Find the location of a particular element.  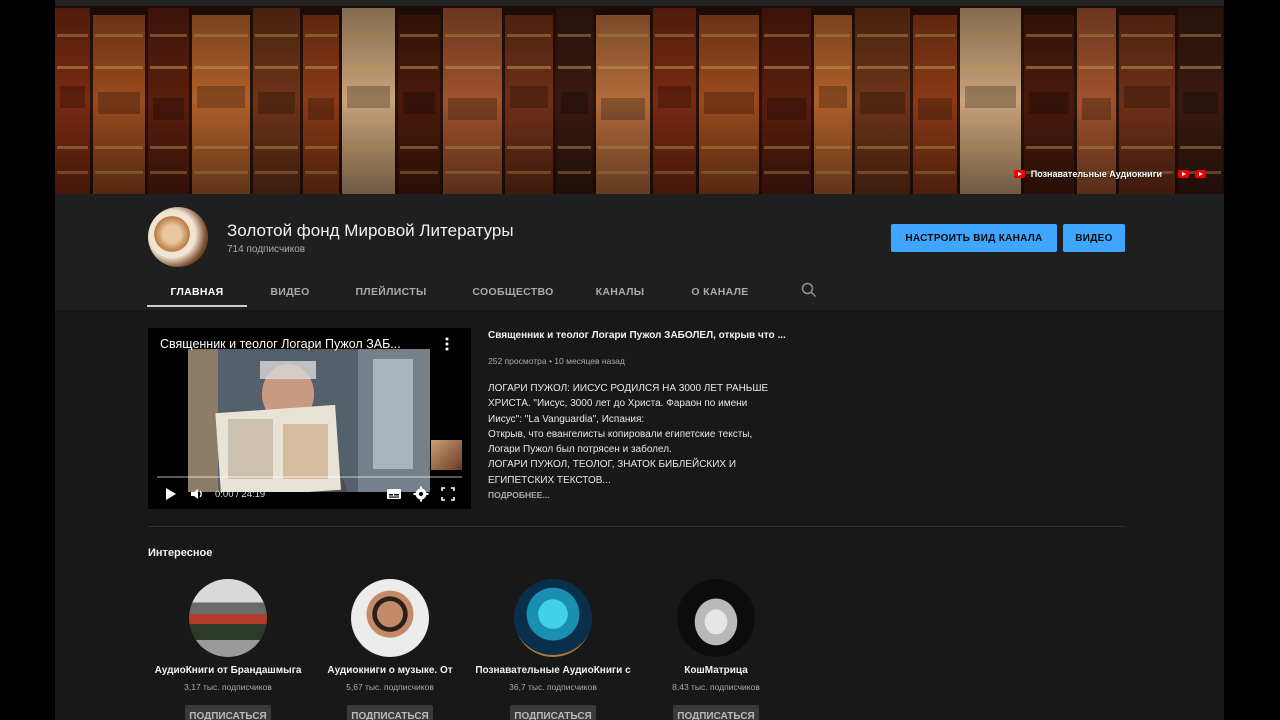

tab-channels: КАНАЛЫ is located at coordinates (620, 292).